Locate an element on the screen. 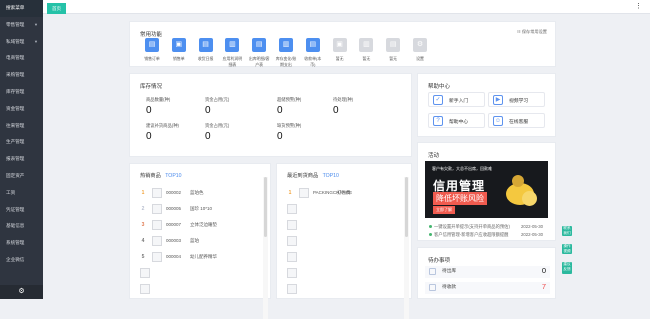 The image size is (650, 319). sidebar-item-label: 生产管理 is located at coordinates (15, 142).